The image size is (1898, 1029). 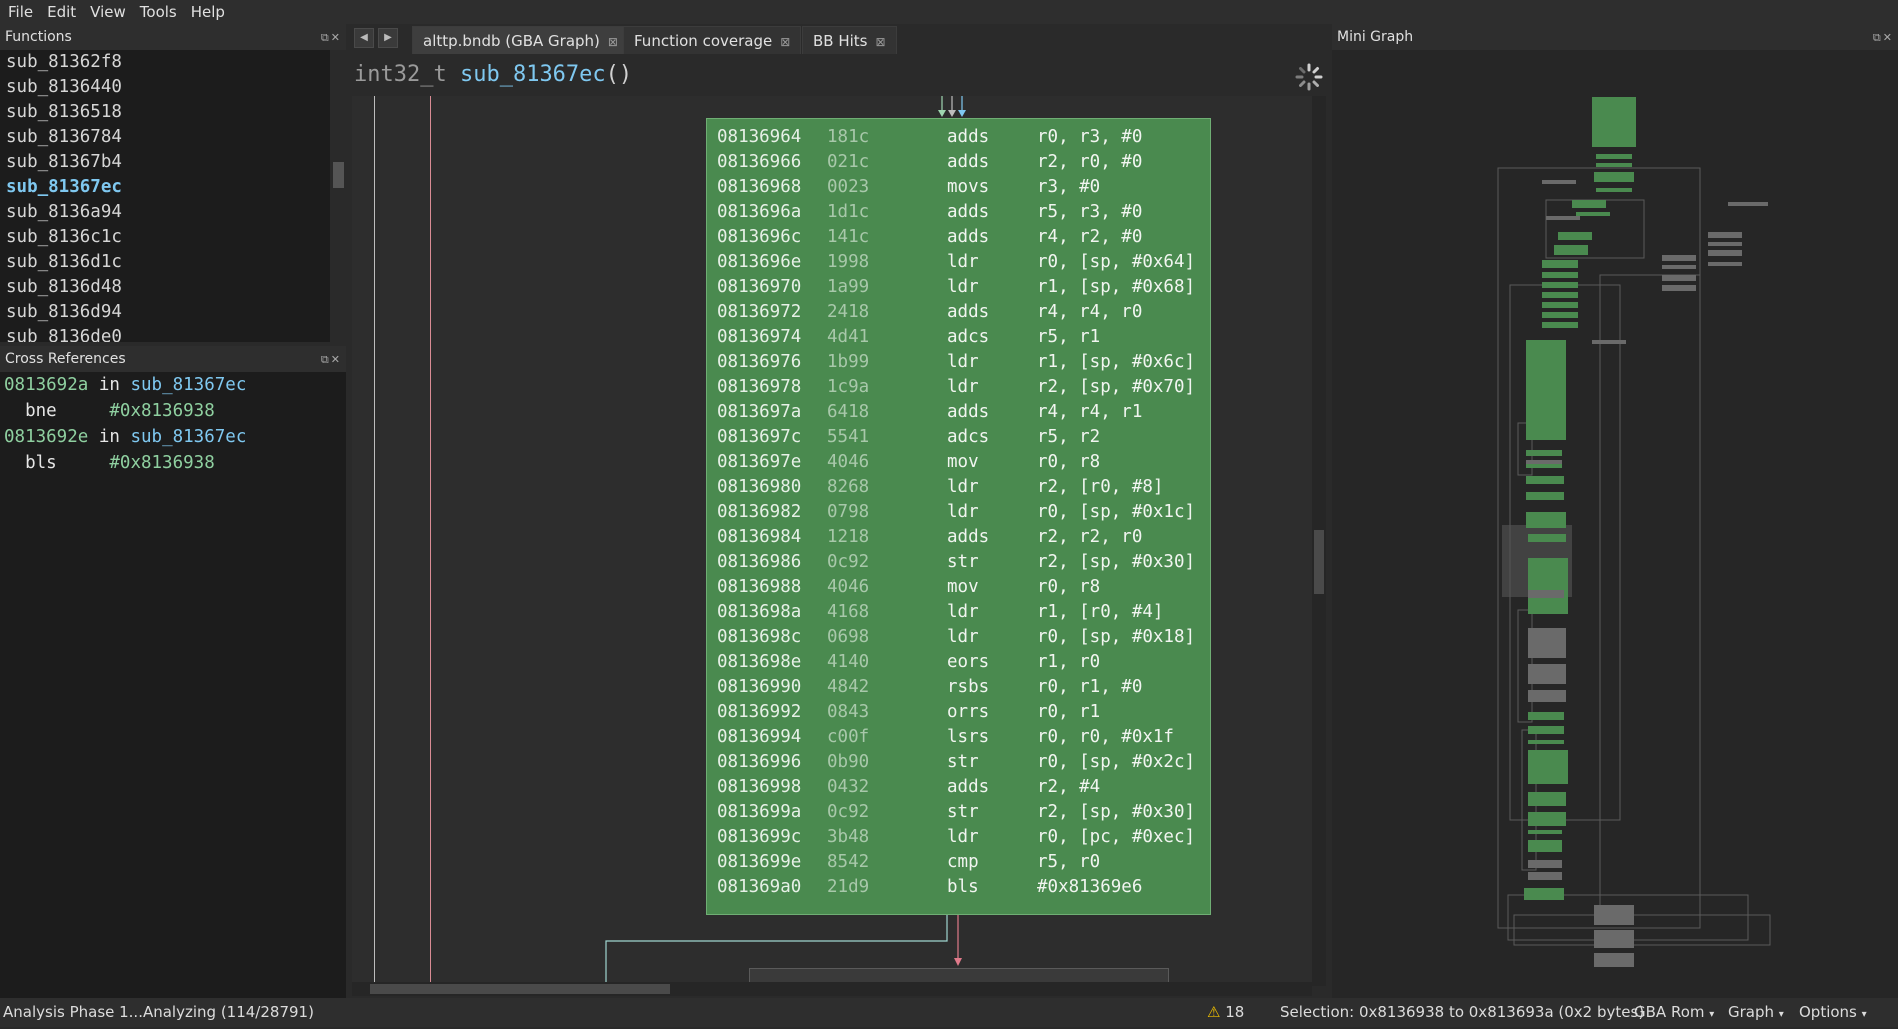 I want to click on functions-scrollbar, so click(x=338, y=196).